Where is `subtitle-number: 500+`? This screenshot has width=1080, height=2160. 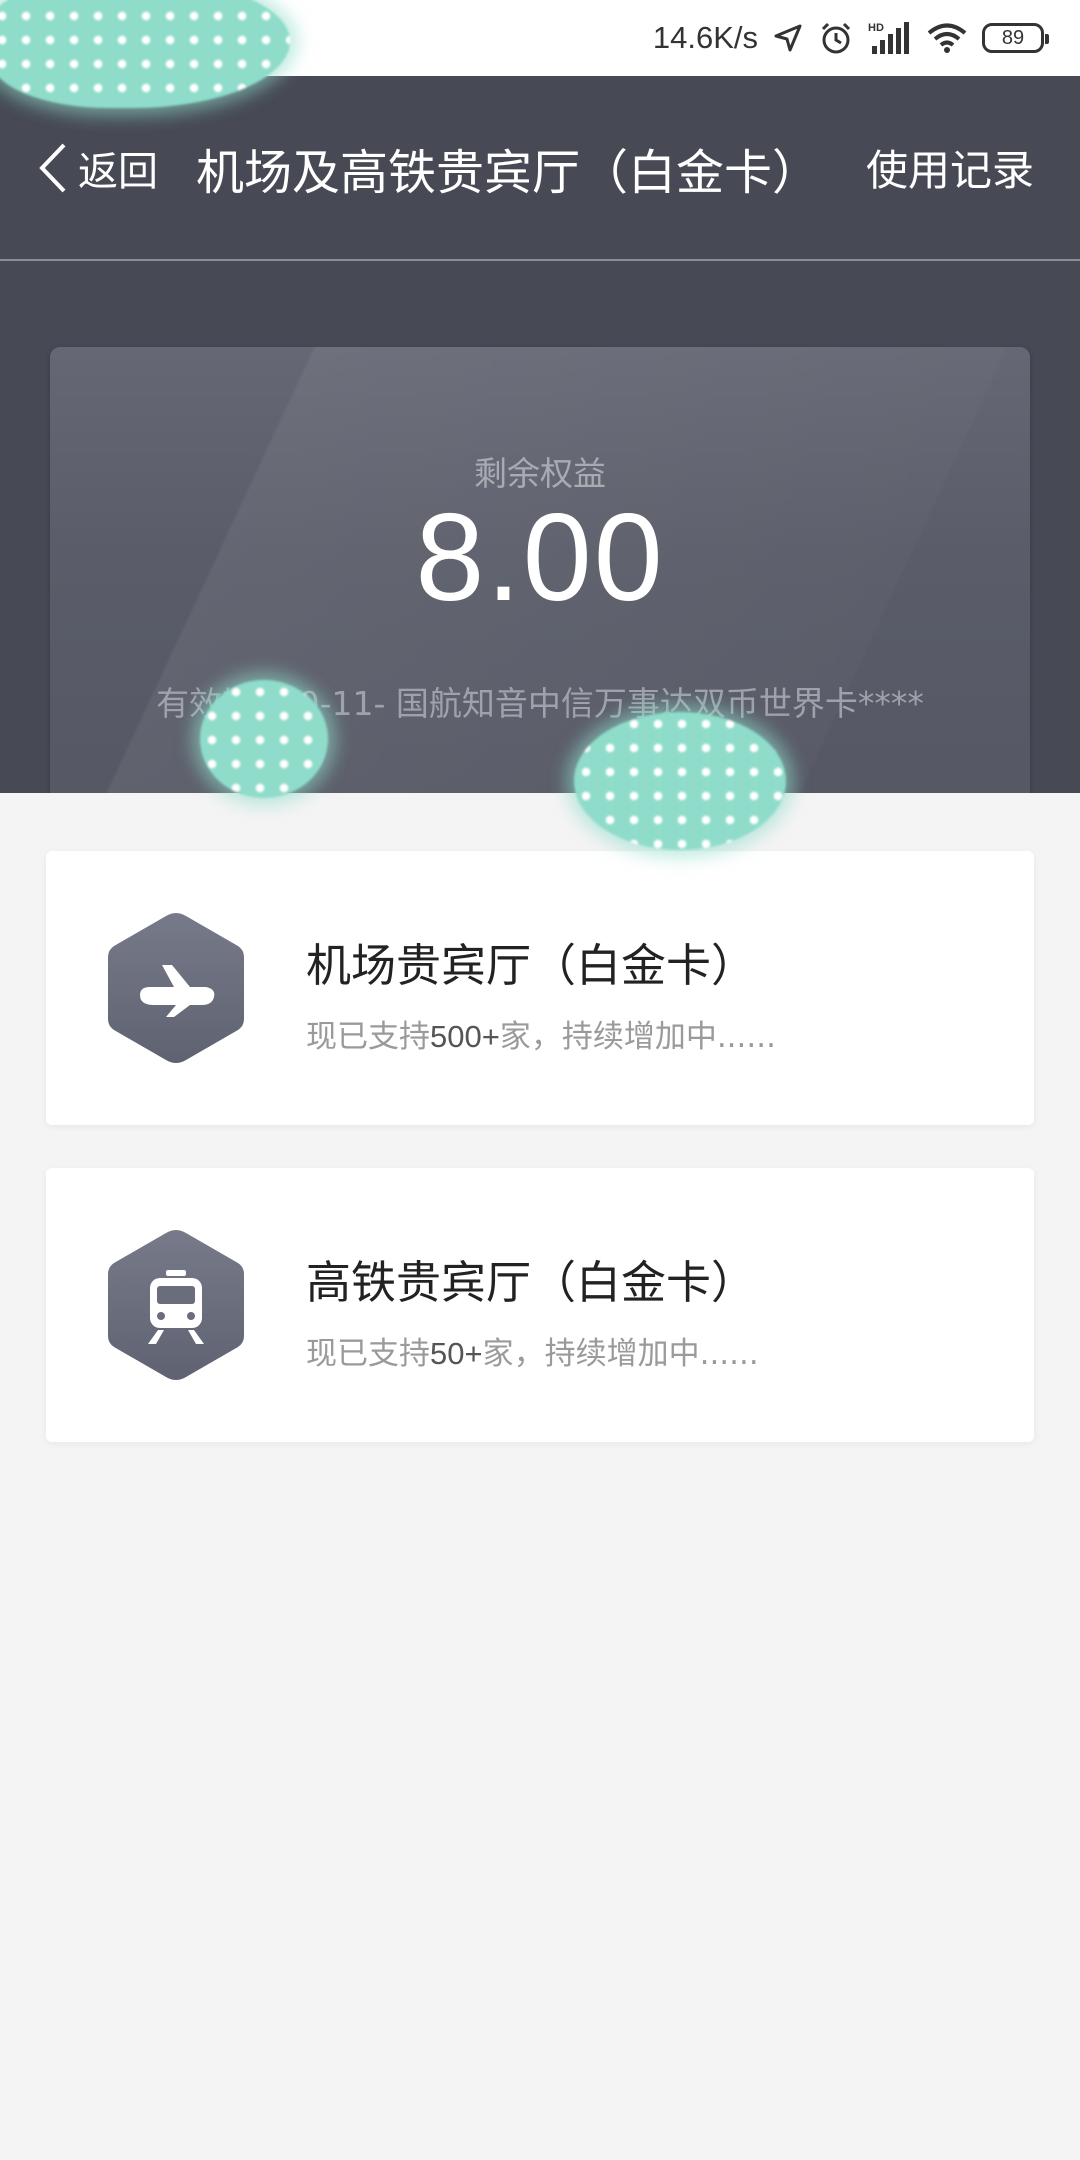
subtitle-number: 500+ is located at coordinates (465, 1036).